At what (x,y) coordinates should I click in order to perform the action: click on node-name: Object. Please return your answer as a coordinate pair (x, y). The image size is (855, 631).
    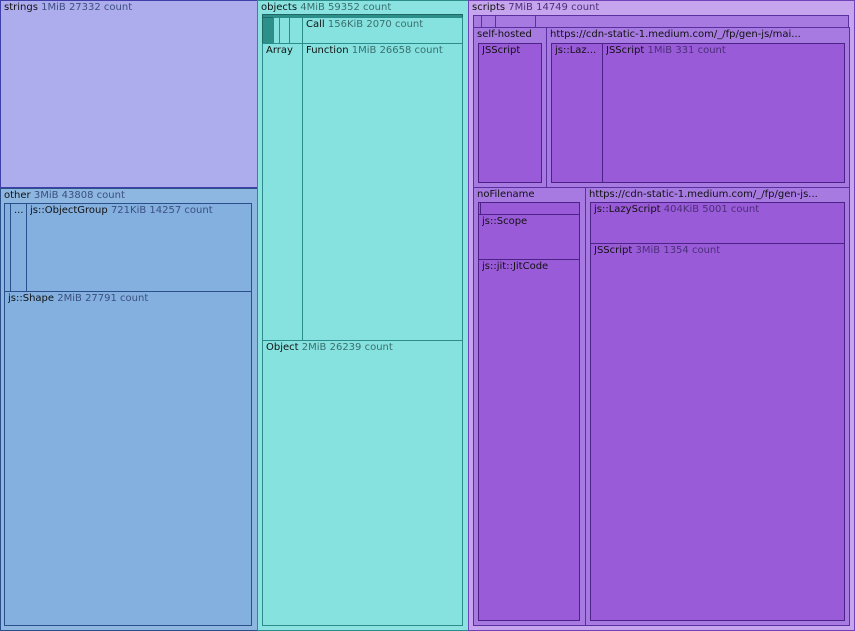
    Looking at the image, I should click on (282, 347).